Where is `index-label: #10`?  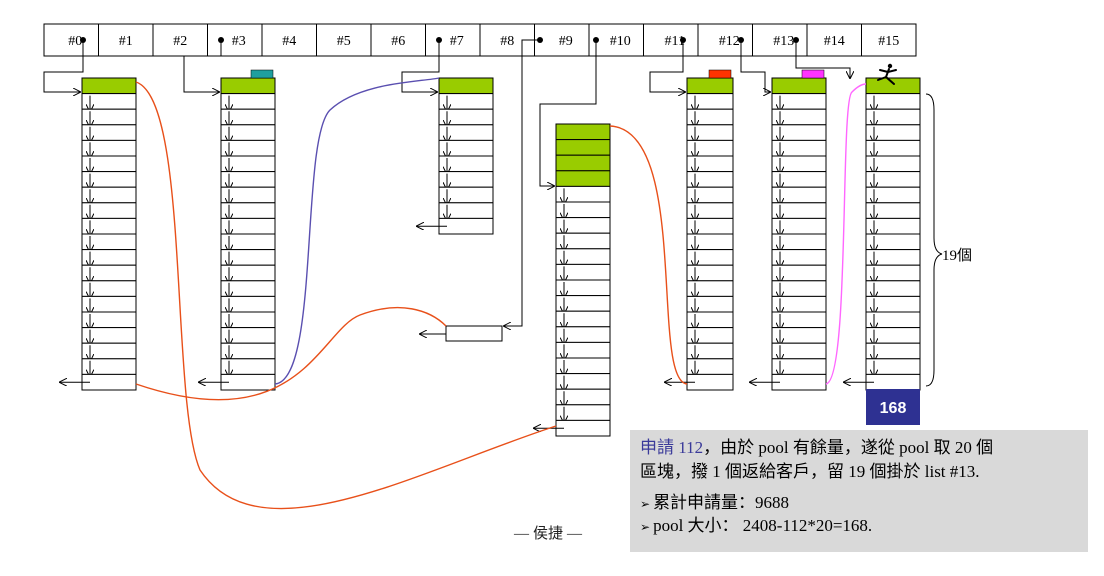 index-label: #10 is located at coordinates (620, 41).